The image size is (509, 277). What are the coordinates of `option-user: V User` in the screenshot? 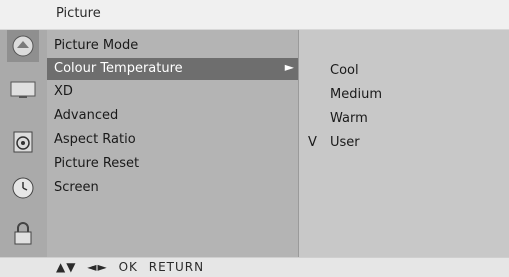 It's located at (404, 143).